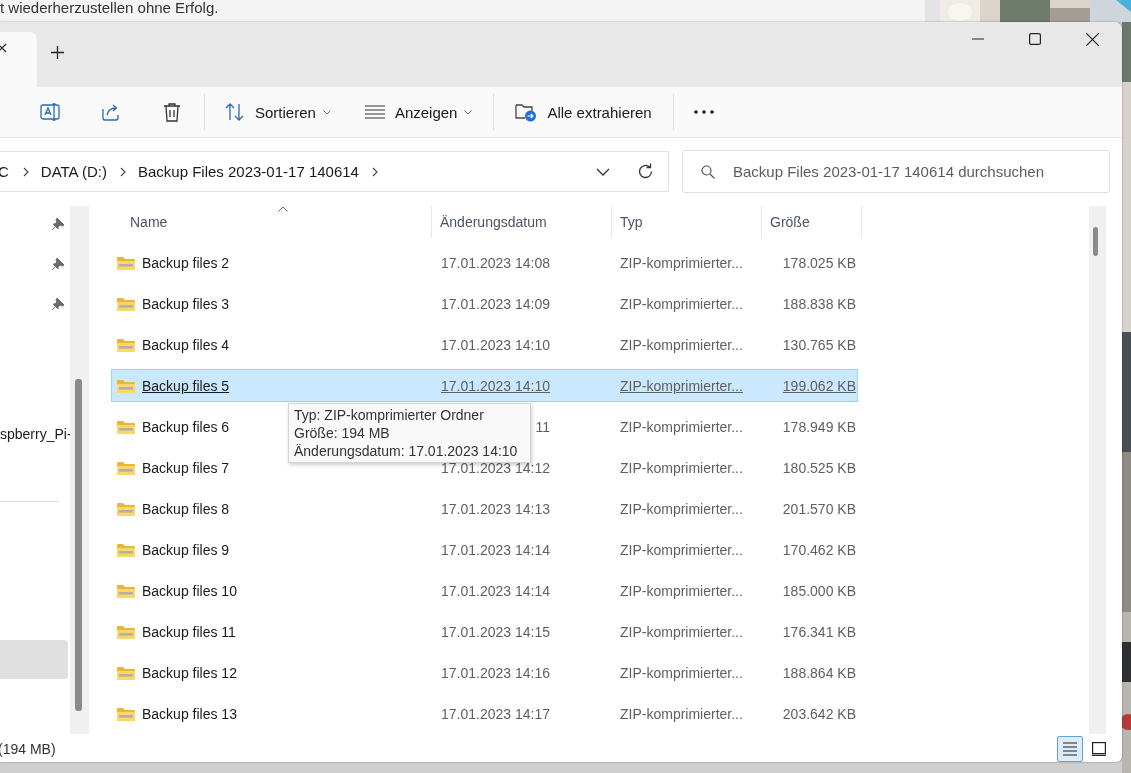 The image size is (1131, 773). What do you see at coordinates (495, 303) in the screenshot?
I see `date-cell: 17.01.2023 14:09` at bounding box center [495, 303].